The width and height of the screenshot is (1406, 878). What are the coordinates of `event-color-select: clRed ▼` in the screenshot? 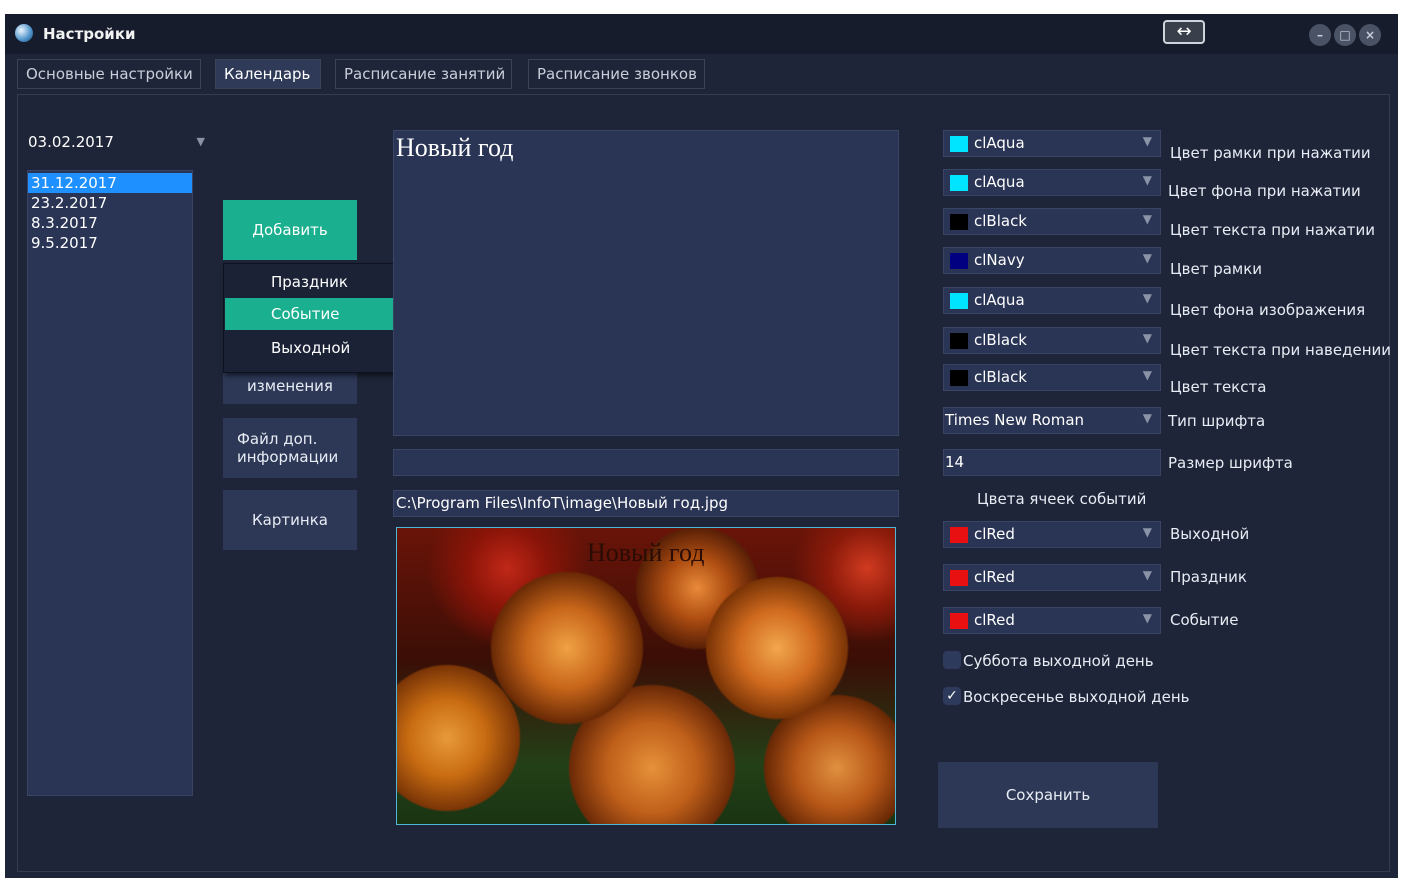 It's located at (1052, 620).